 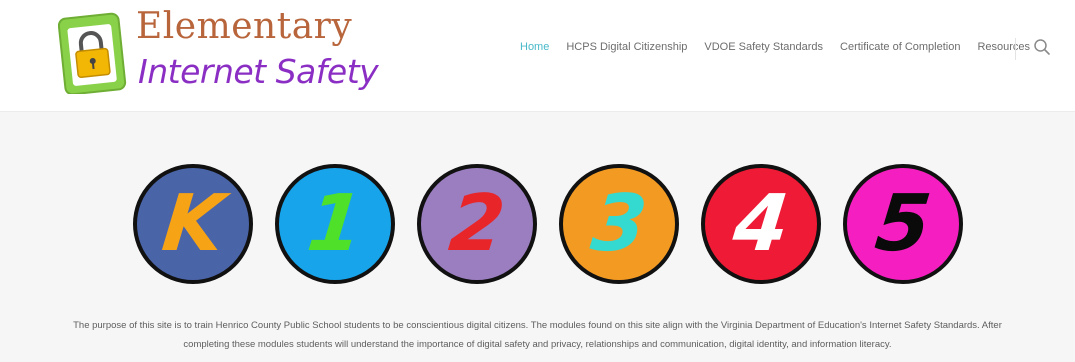 I want to click on grade-k-button: K, so click(x=193, y=224).